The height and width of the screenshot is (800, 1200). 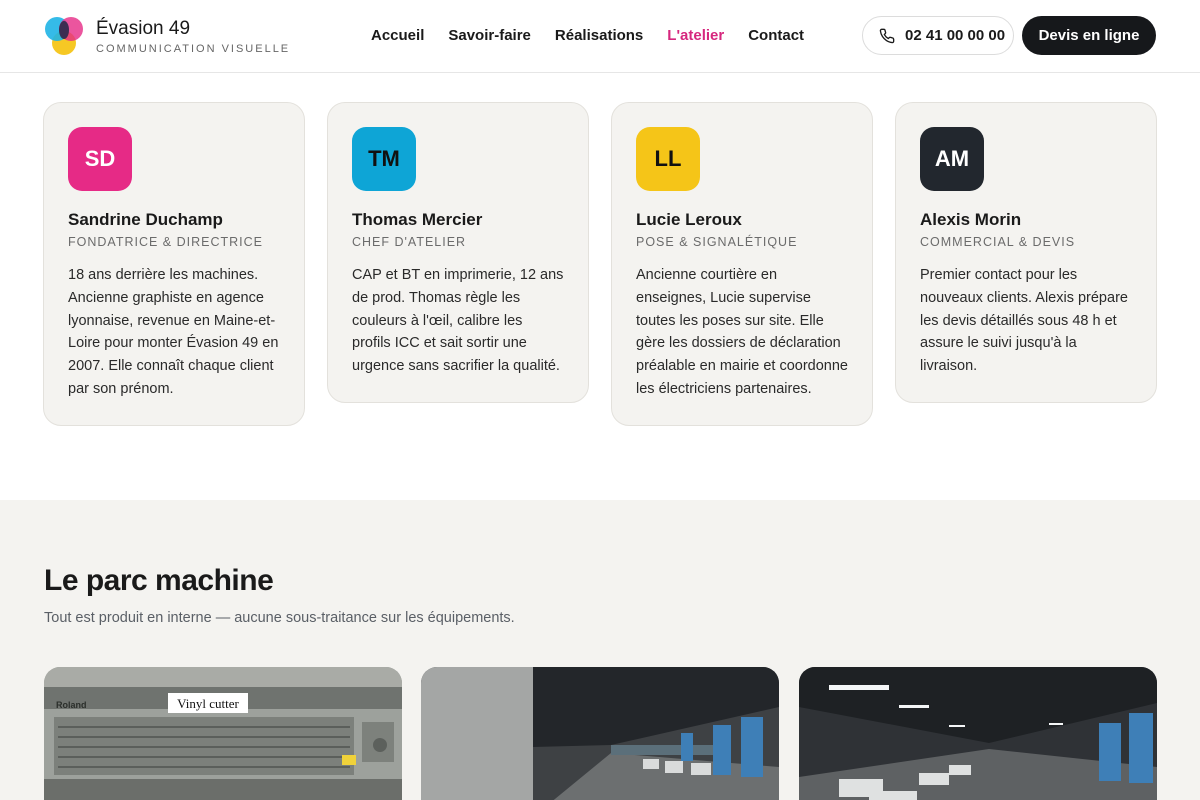 I want to click on machine-brand-label: Roland, so click(x=71, y=705).